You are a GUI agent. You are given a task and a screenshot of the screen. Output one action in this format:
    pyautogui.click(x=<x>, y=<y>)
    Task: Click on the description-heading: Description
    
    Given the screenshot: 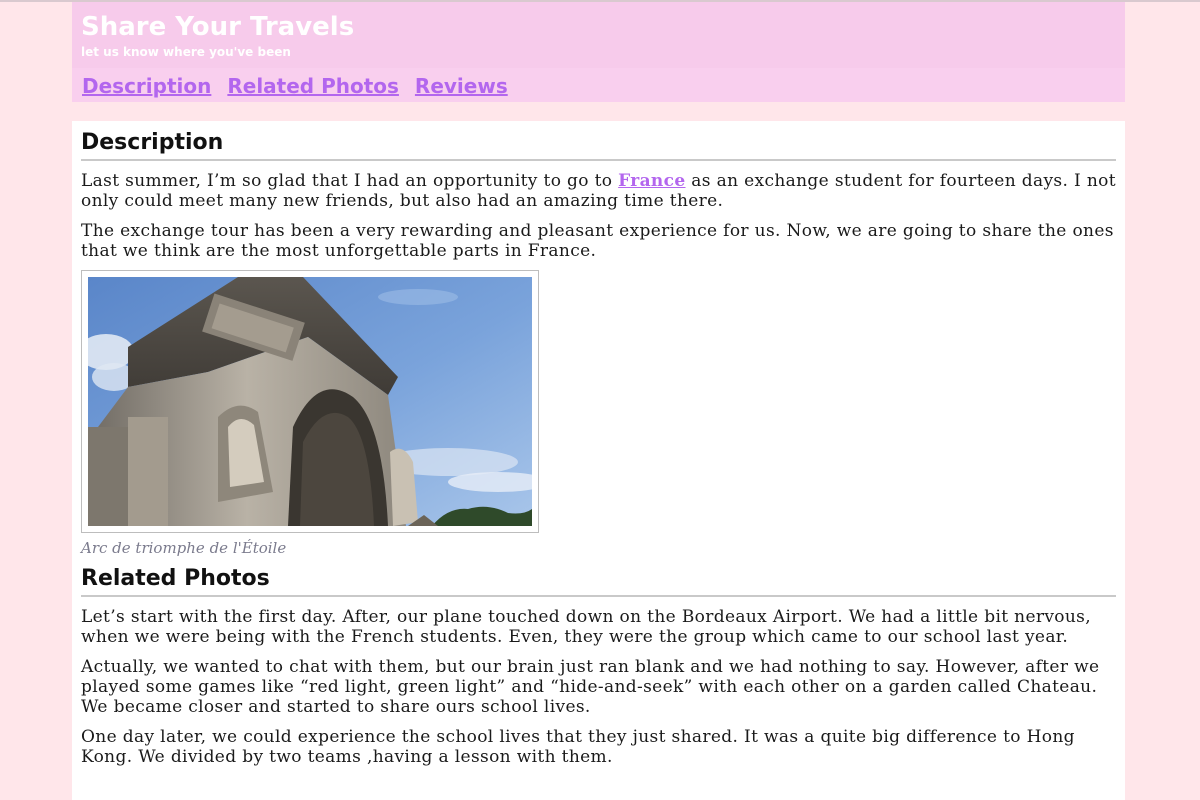 What is the action you would take?
    pyautogui.click(x=598, y=145)
    